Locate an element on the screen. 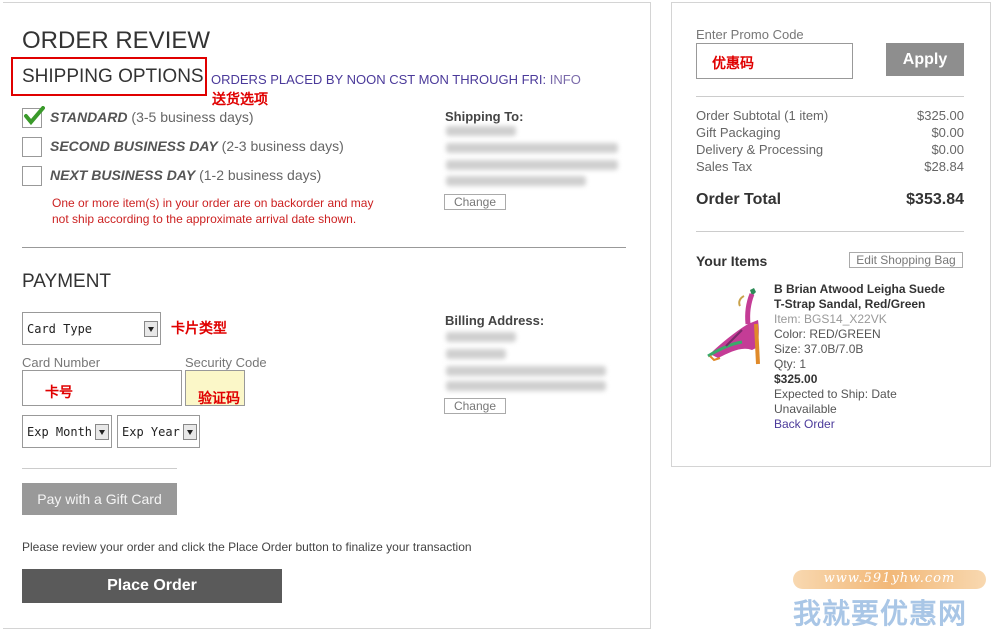  place-order-button: Place Order is located at coordinates (152, 586).